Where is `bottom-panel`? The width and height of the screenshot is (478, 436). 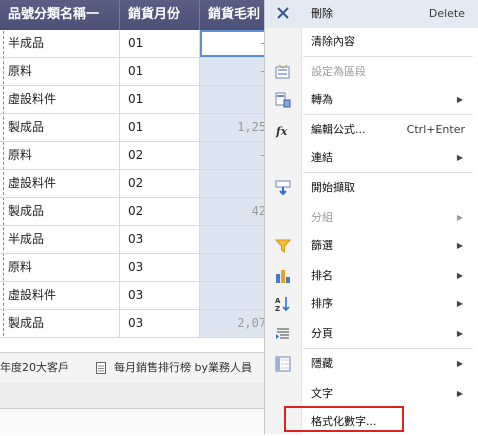 bottom-panel is located at coordinates (150, 421).